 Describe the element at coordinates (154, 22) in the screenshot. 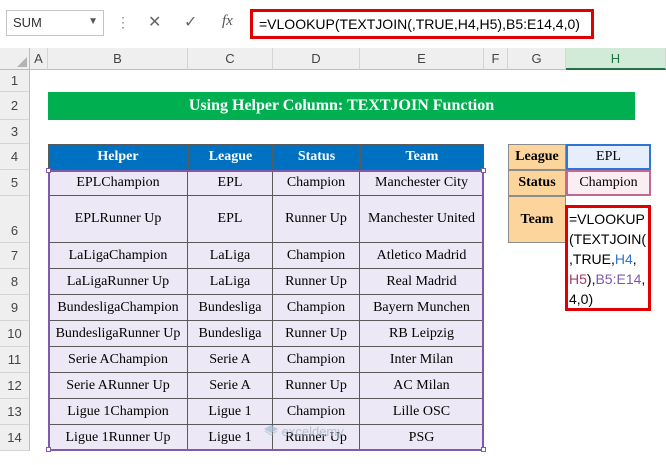

I see `cancel-icon: ✕` at that location.